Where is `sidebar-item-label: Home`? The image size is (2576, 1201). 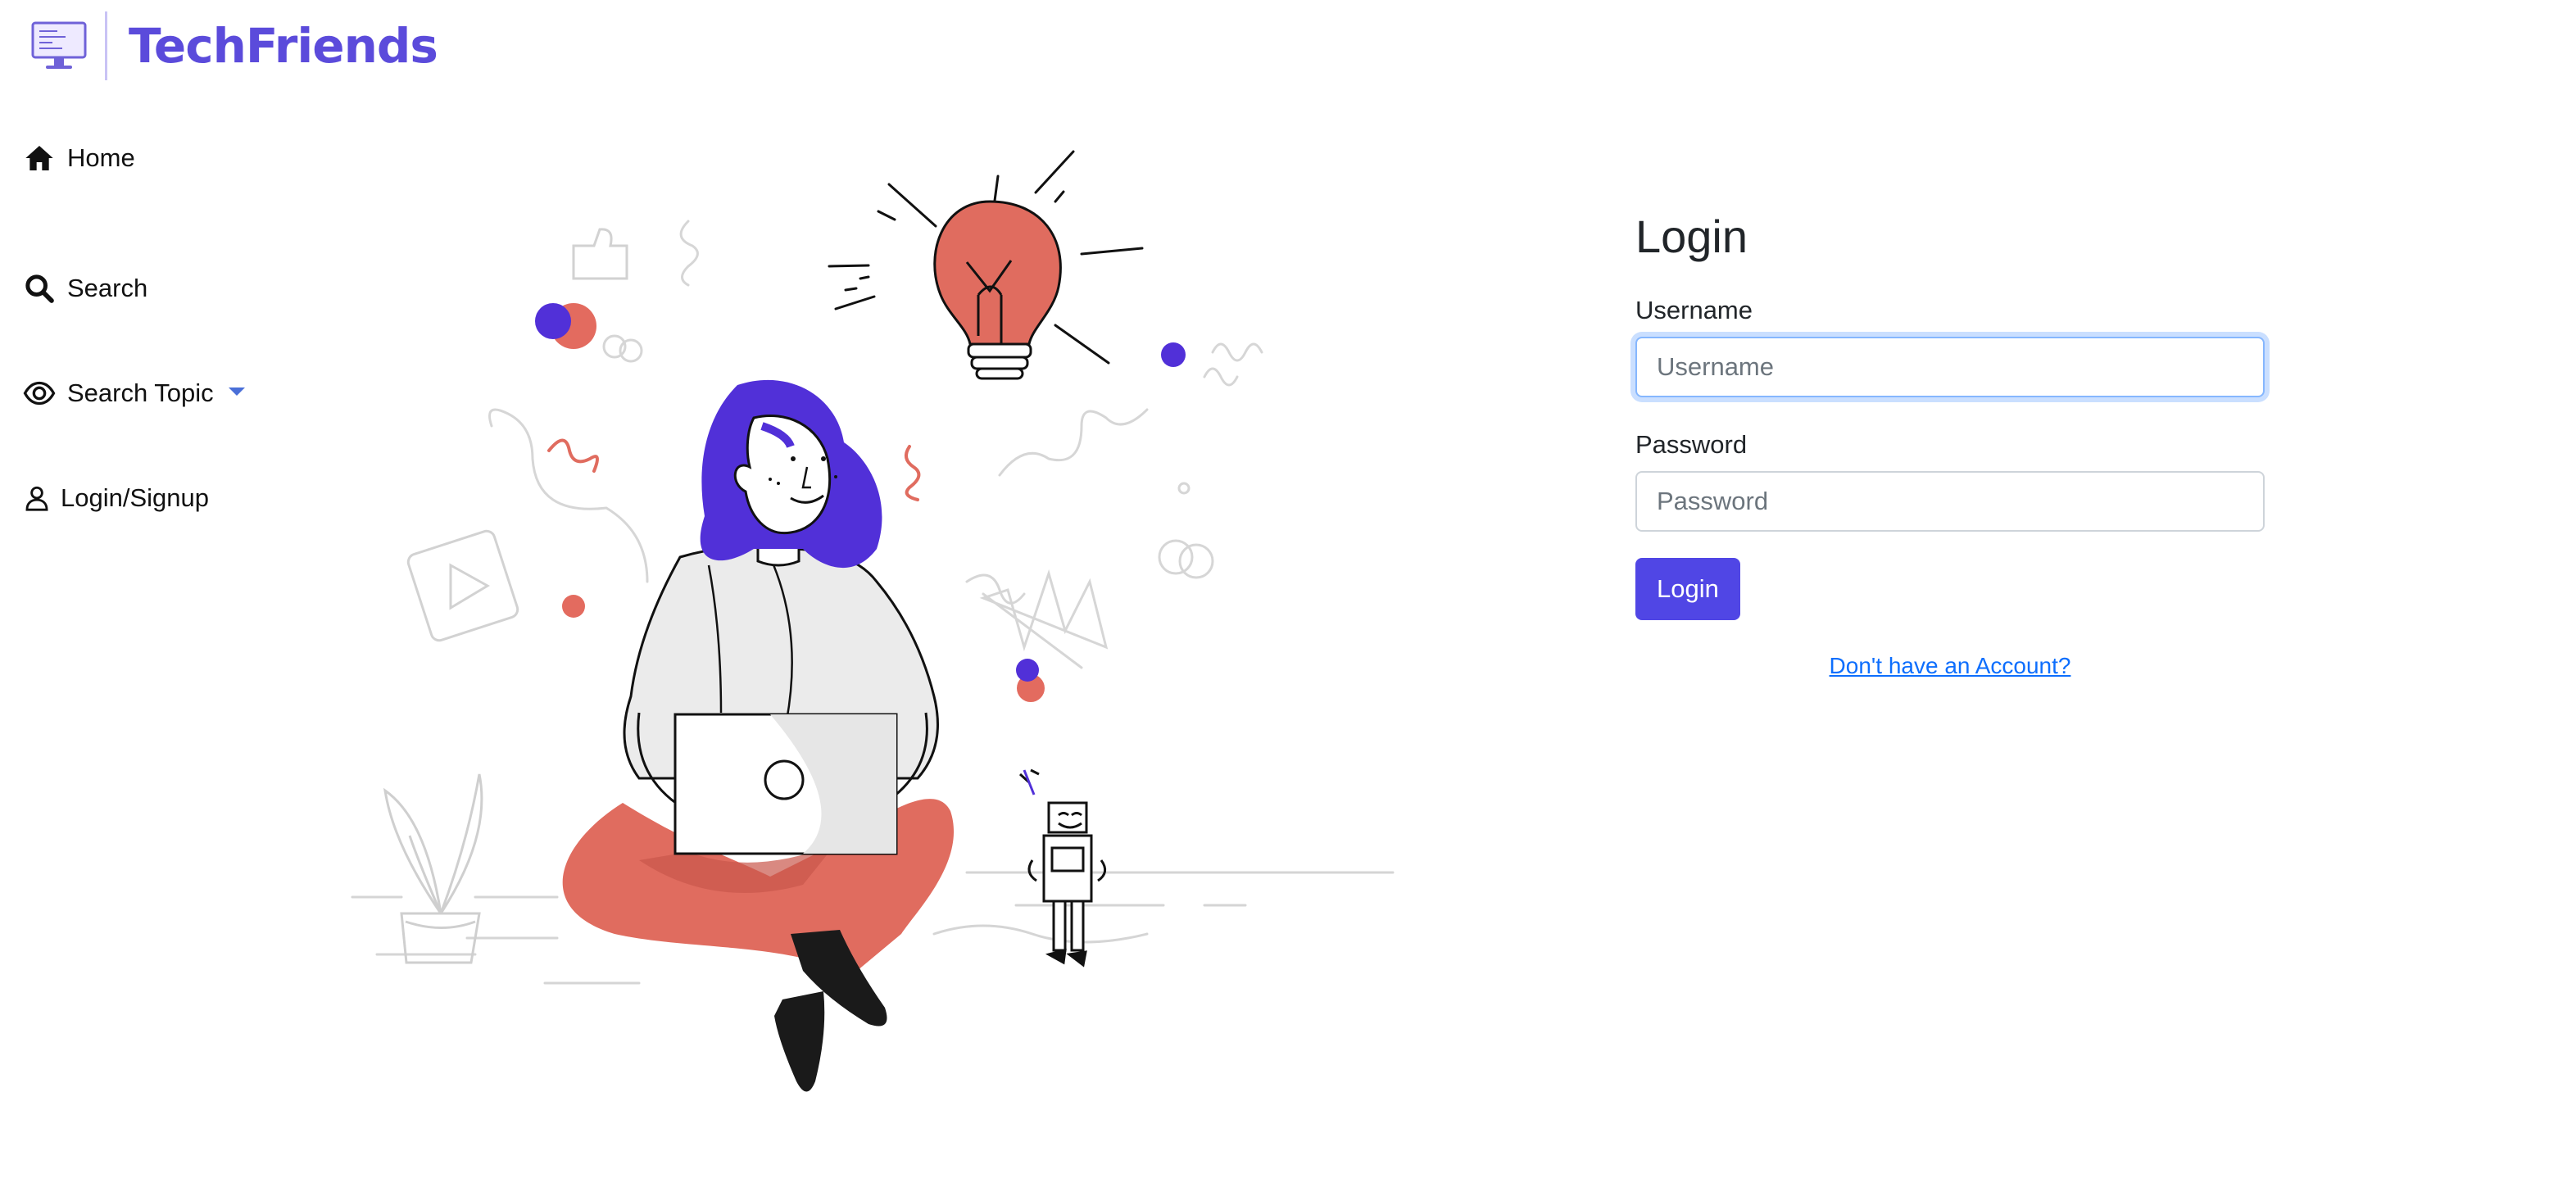
sidebar-item-label: Home is located at coordinates (101, 157).